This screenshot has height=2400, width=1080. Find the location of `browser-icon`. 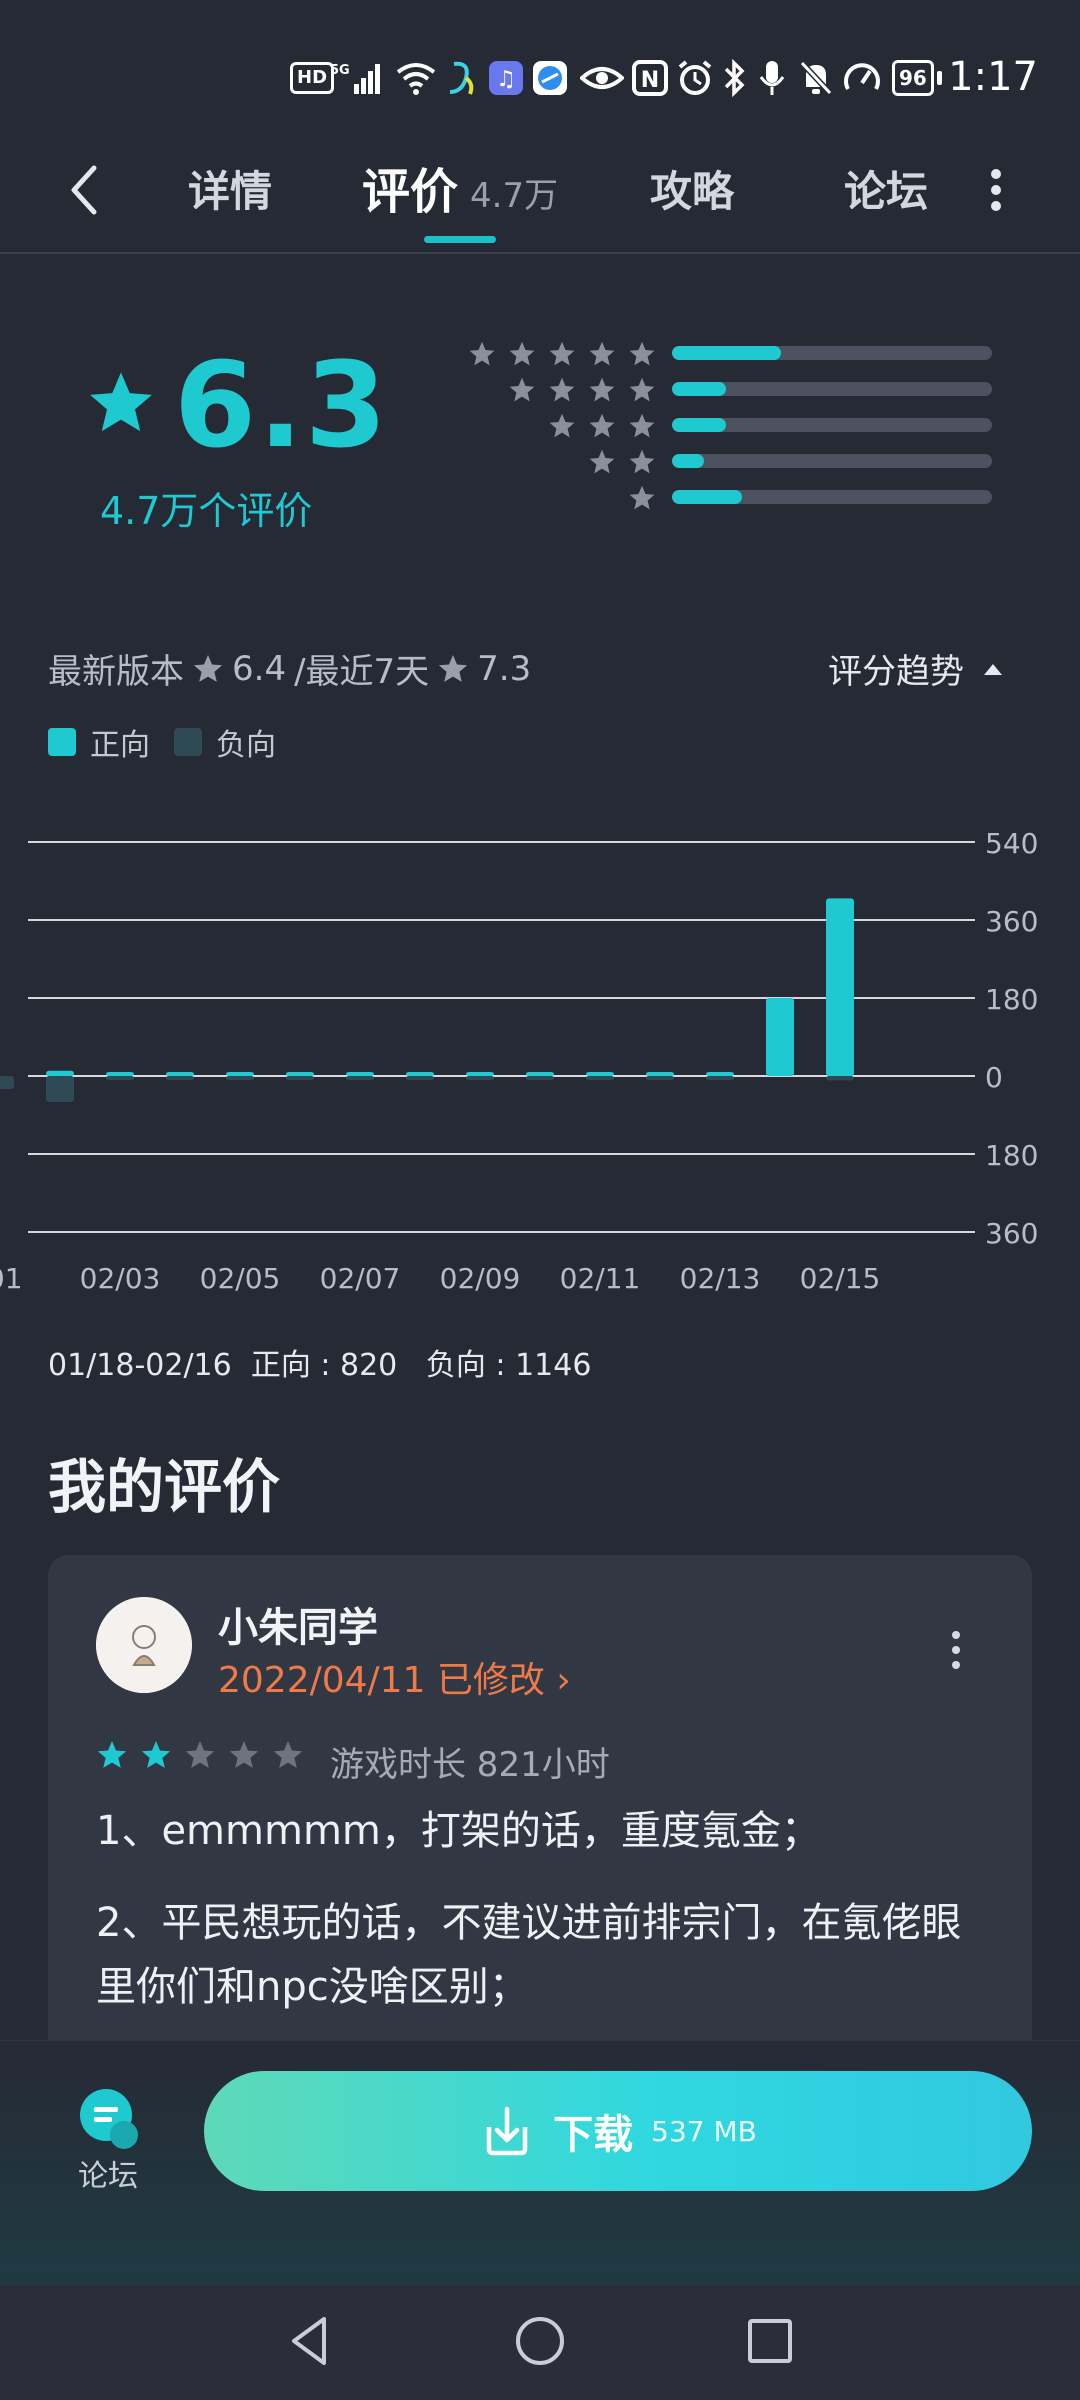

browser-icon is located at coordinates (550, 78).